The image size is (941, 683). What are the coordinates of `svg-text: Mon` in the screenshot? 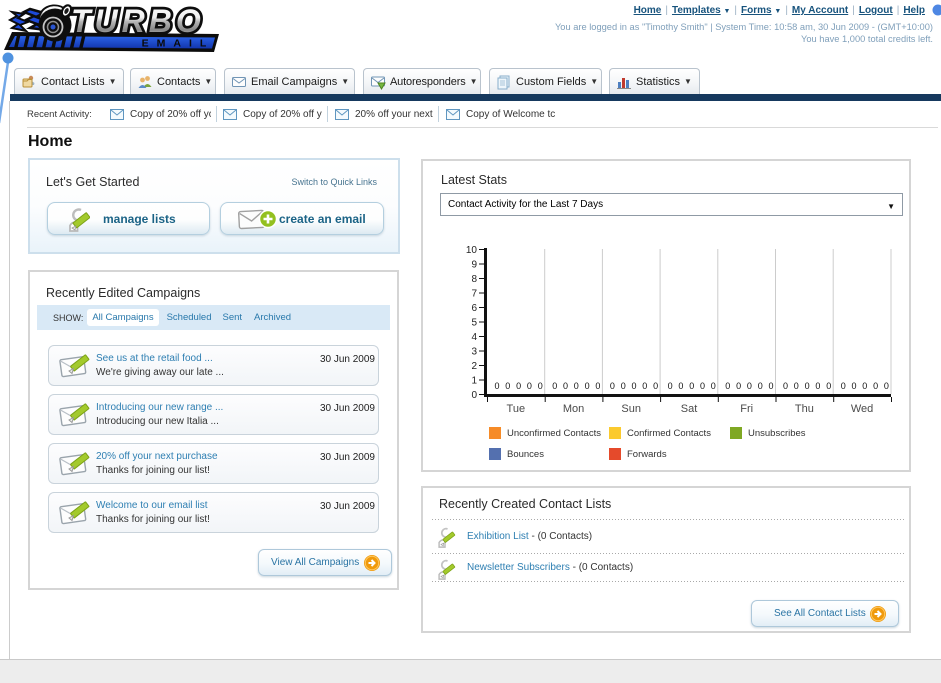 It's located at (573, 409).